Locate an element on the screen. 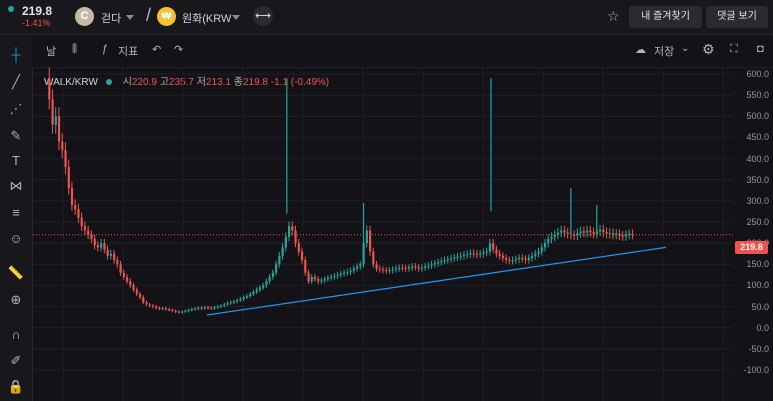  favorites-button: 내 즐겨찾기 is located at coordinates (665, 17).